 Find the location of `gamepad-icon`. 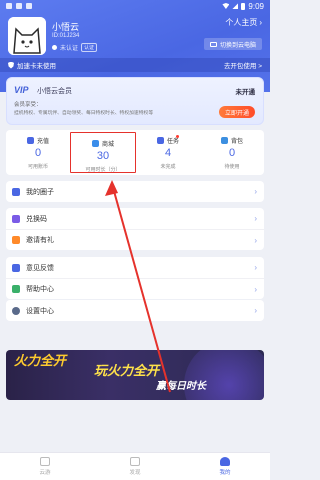

gamepad-icon is located at coordinates (135, 461).